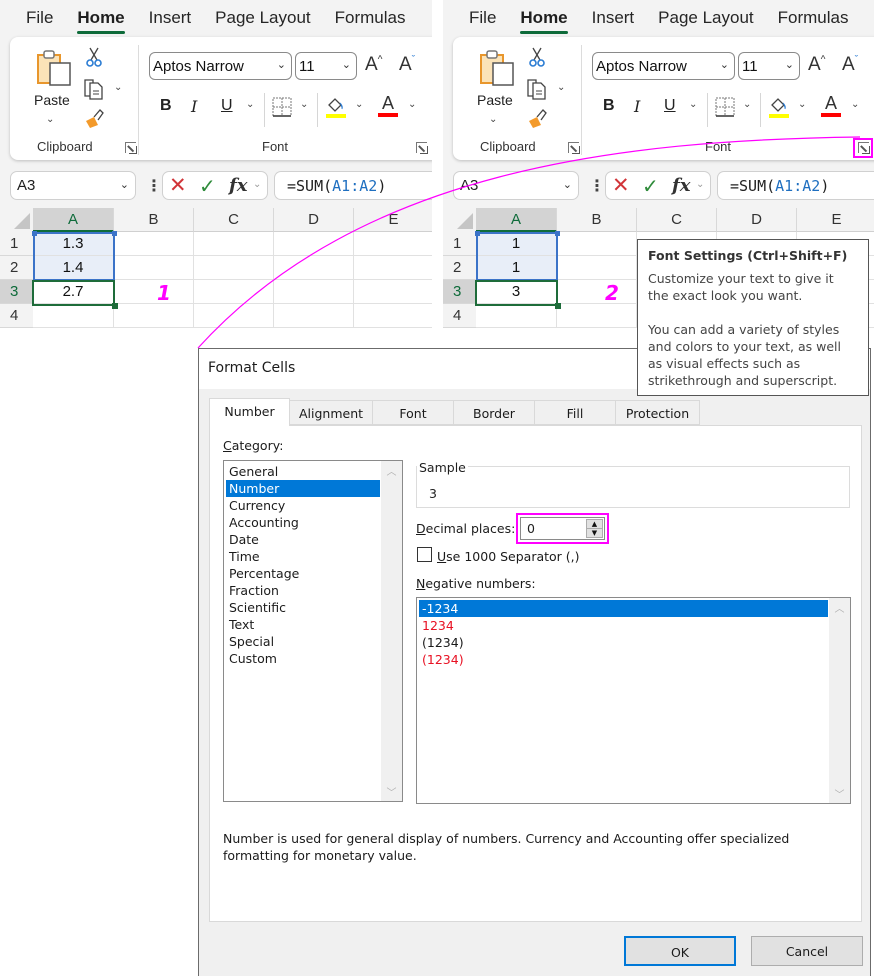 This screenshot has height=976, width=874. What do you see at coordinates (424, 554) in the screenshot?
I see `thousands-separator-checkbox` at bounding box center [424, 554].